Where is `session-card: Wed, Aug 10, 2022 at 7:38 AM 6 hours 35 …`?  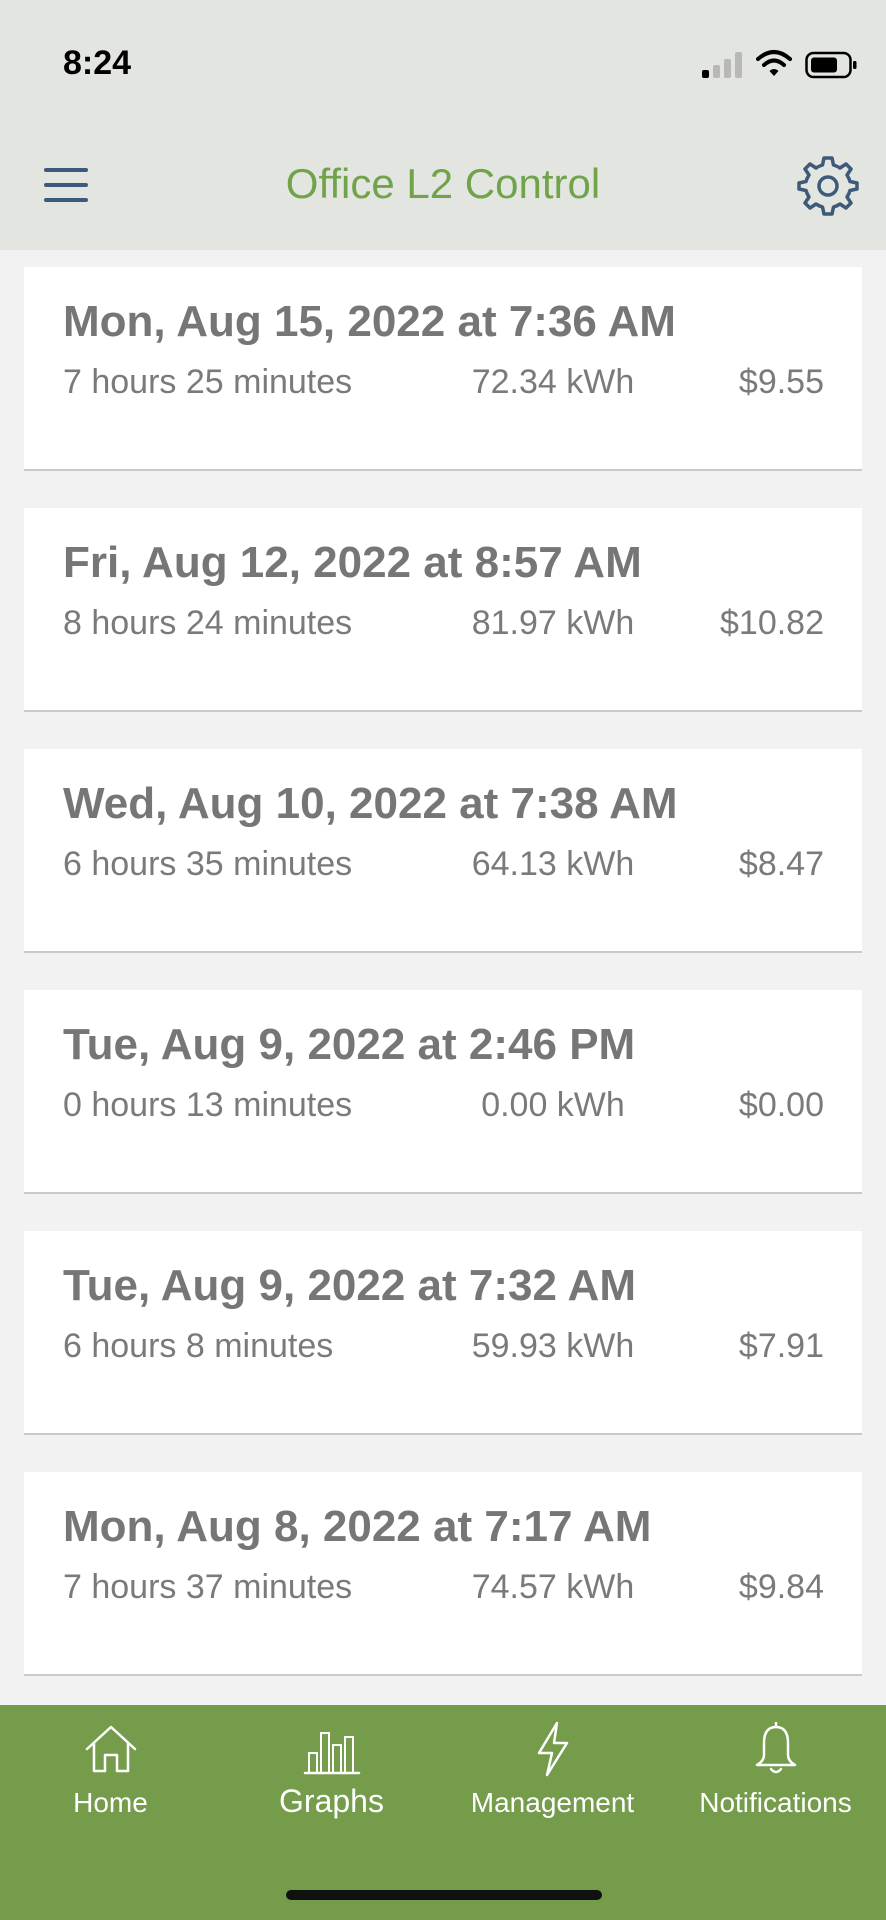 session-card: Wed, Aug 10, 2022 at 7:38 AM 6 hours 35 … is located at coordinates (443, 851).